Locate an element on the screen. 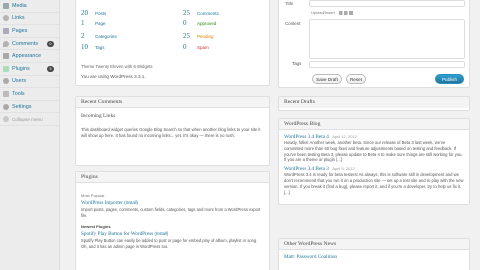 The image size is (480, 270). rn-posts-row: 20 Posts is located at coordinates (93, 13).